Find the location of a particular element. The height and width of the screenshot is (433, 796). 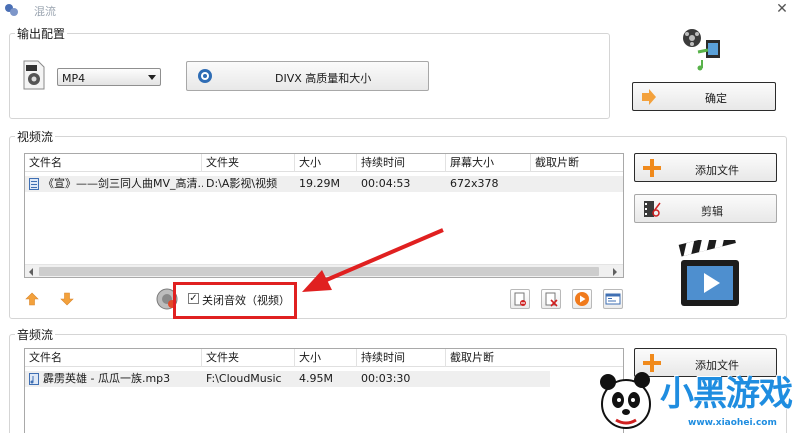

cell-filename: 霹雳英雄 - 瓜瓜一族.mp3 is located at coordinates (107, 378).